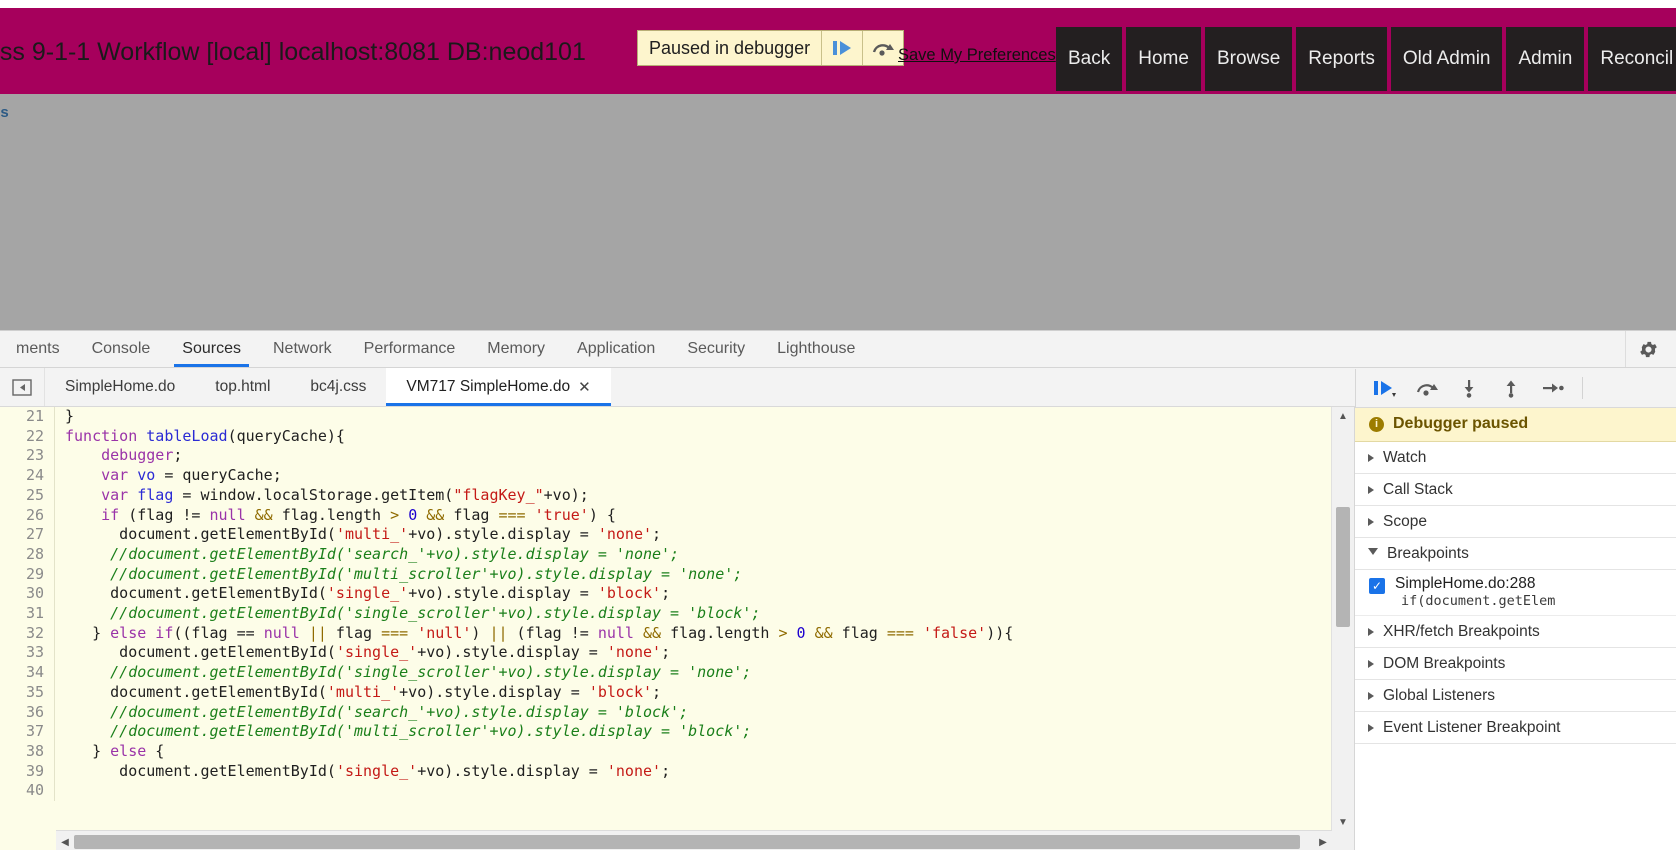  Describe the element at coordinates (534, 456) in the screenshot. I see `code-text: debugger;` at that location.